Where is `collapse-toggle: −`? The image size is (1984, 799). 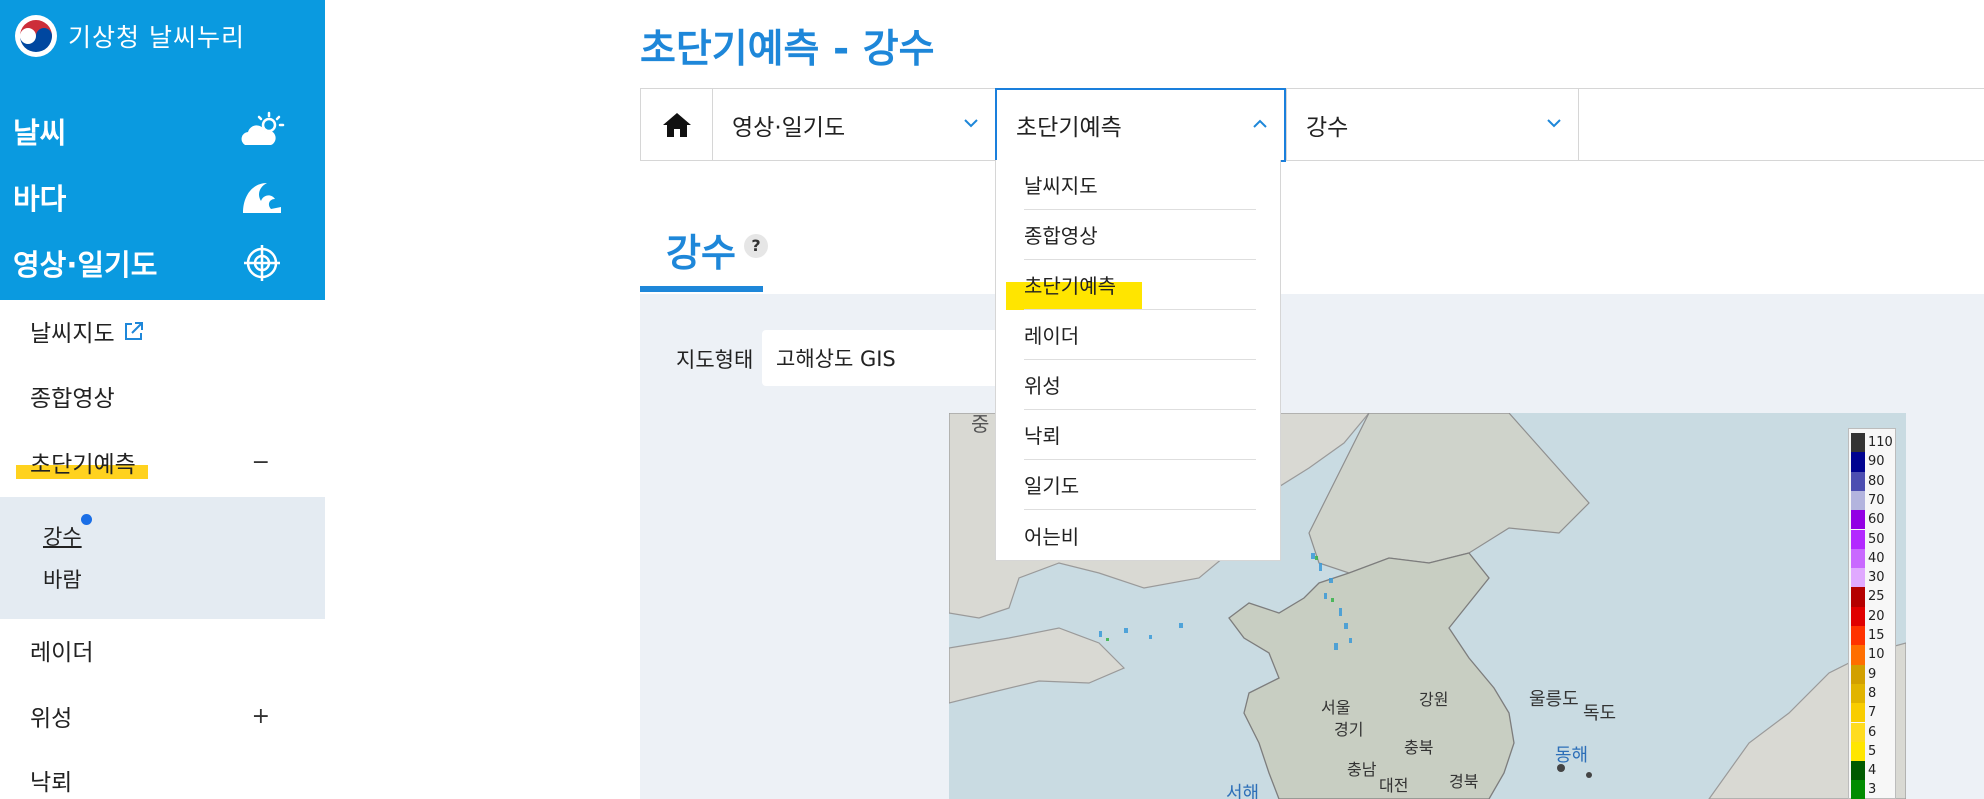
collapse-toggle: − is located at coordinates (261, 462).